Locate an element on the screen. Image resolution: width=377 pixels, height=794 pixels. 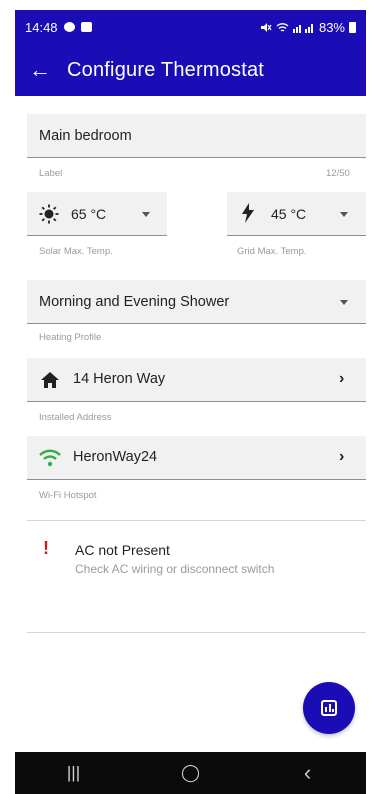
address-value: 14 Heron Way is located at coordinates (119, 379).